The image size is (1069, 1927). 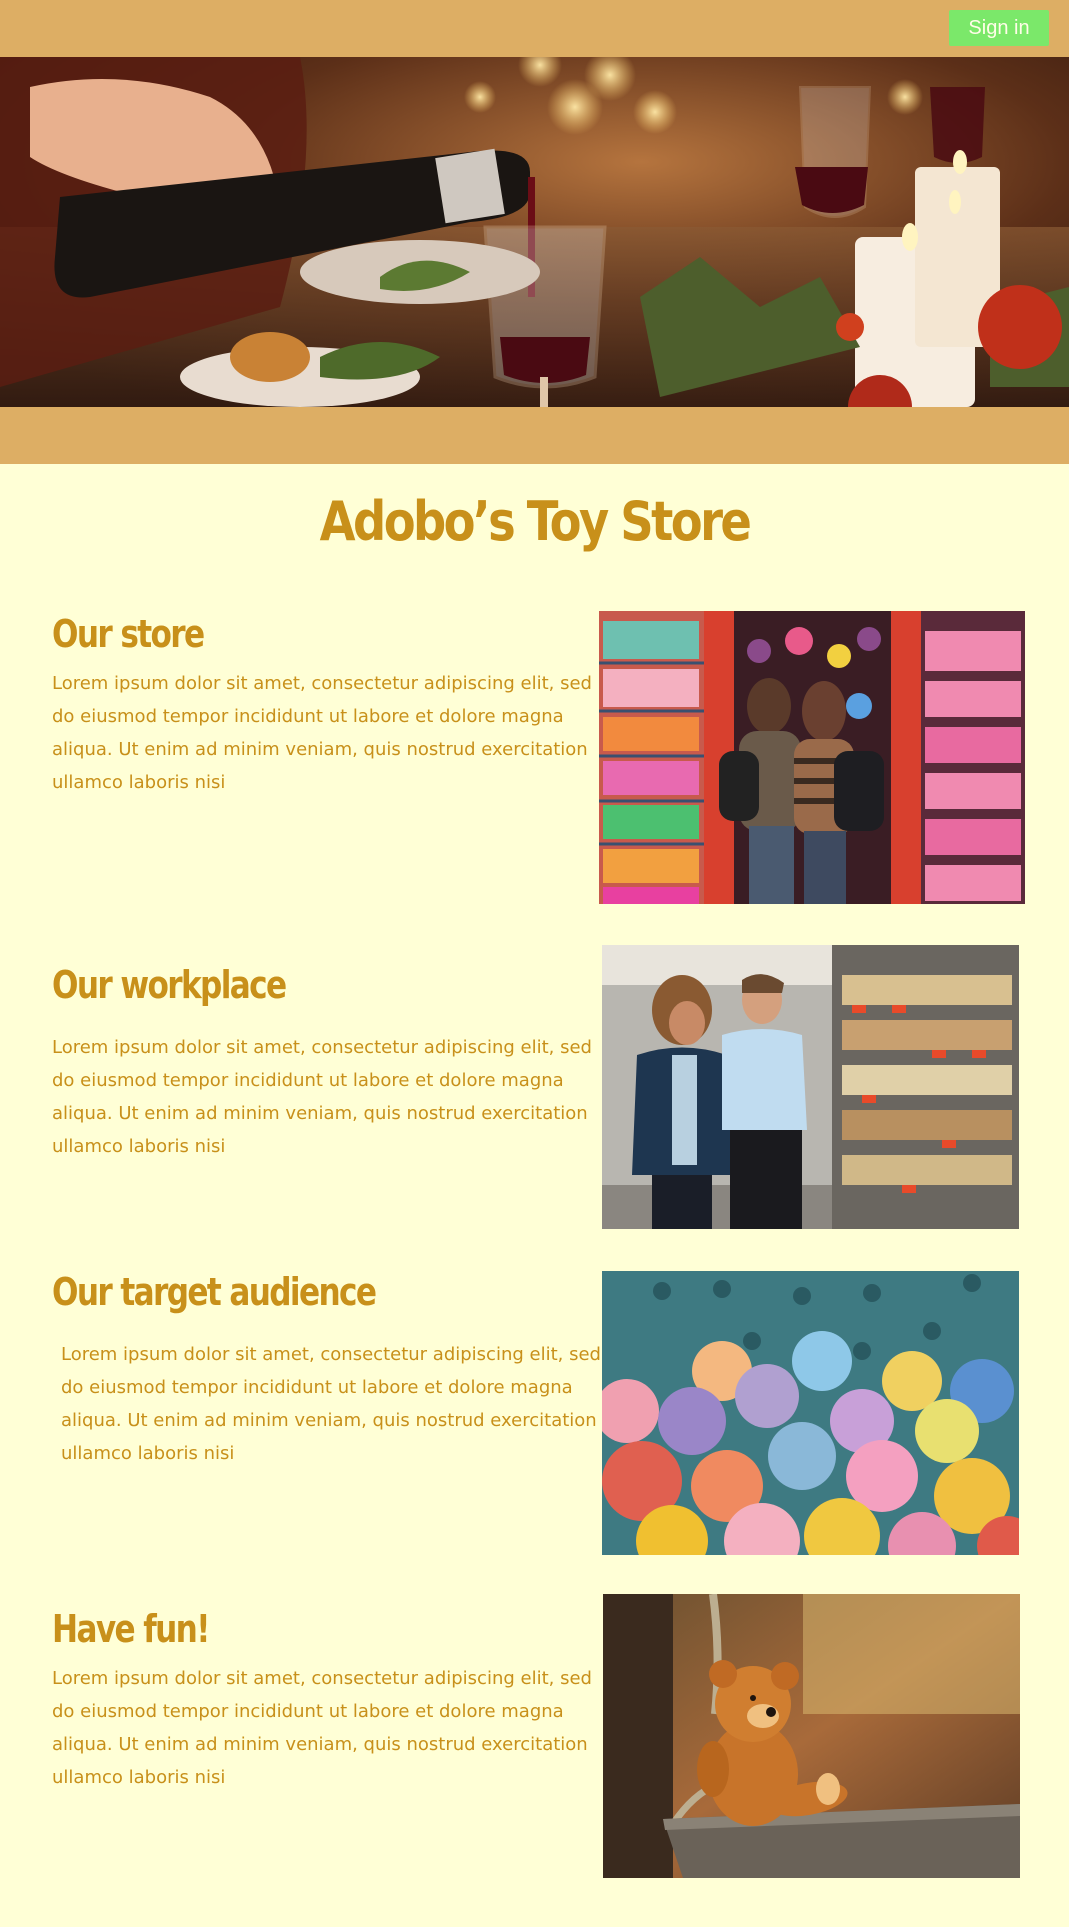 What do you see at coordinates (169, 985) in the screenshot?
I see `section-title-our-workplace: Our workplace` at bounding box center [169, 985].